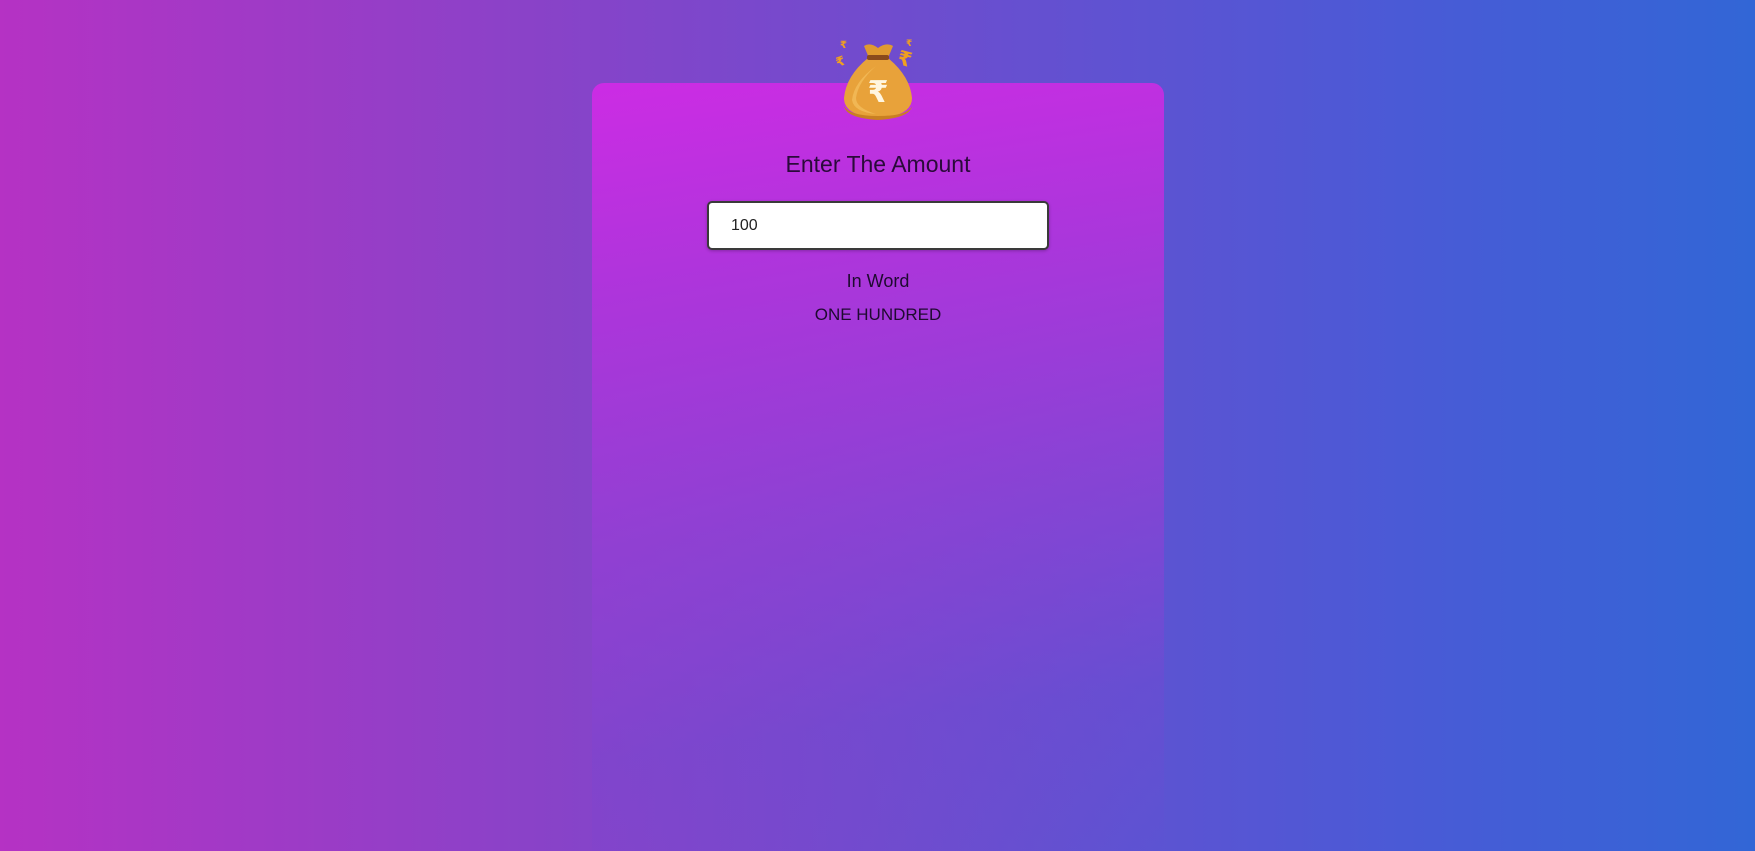  What do you see at coordinates (878, 314) in the screenshot?
I see `in-word-value: ONE HUNDRED` at bounding box center [878, 314].